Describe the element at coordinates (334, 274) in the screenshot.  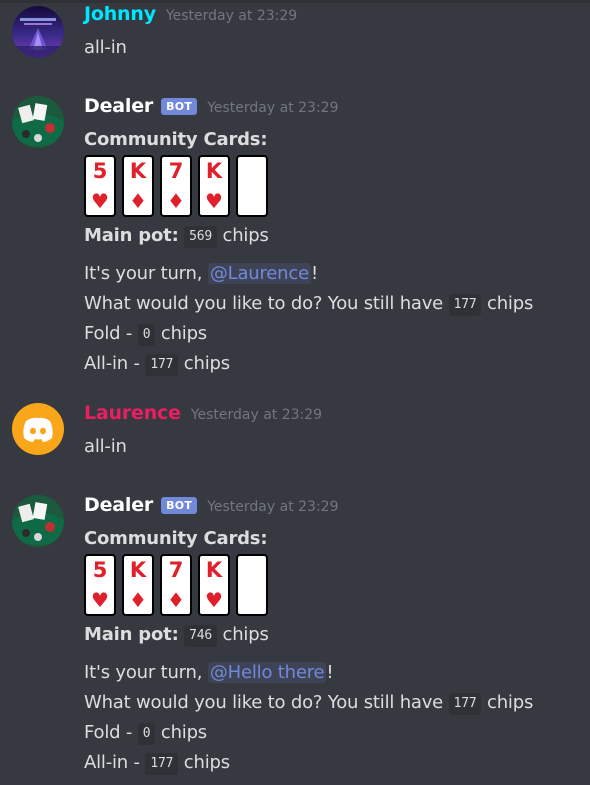
I see `turn-line: It's your turn, @Laurence!` at that location.